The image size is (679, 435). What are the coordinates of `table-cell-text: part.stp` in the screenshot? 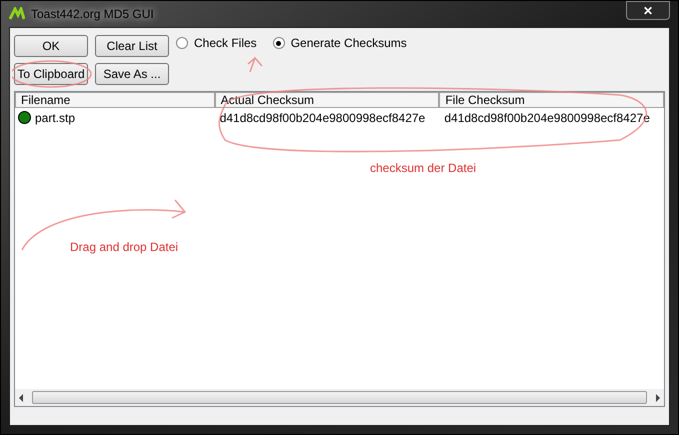 It's located at (55, 118).